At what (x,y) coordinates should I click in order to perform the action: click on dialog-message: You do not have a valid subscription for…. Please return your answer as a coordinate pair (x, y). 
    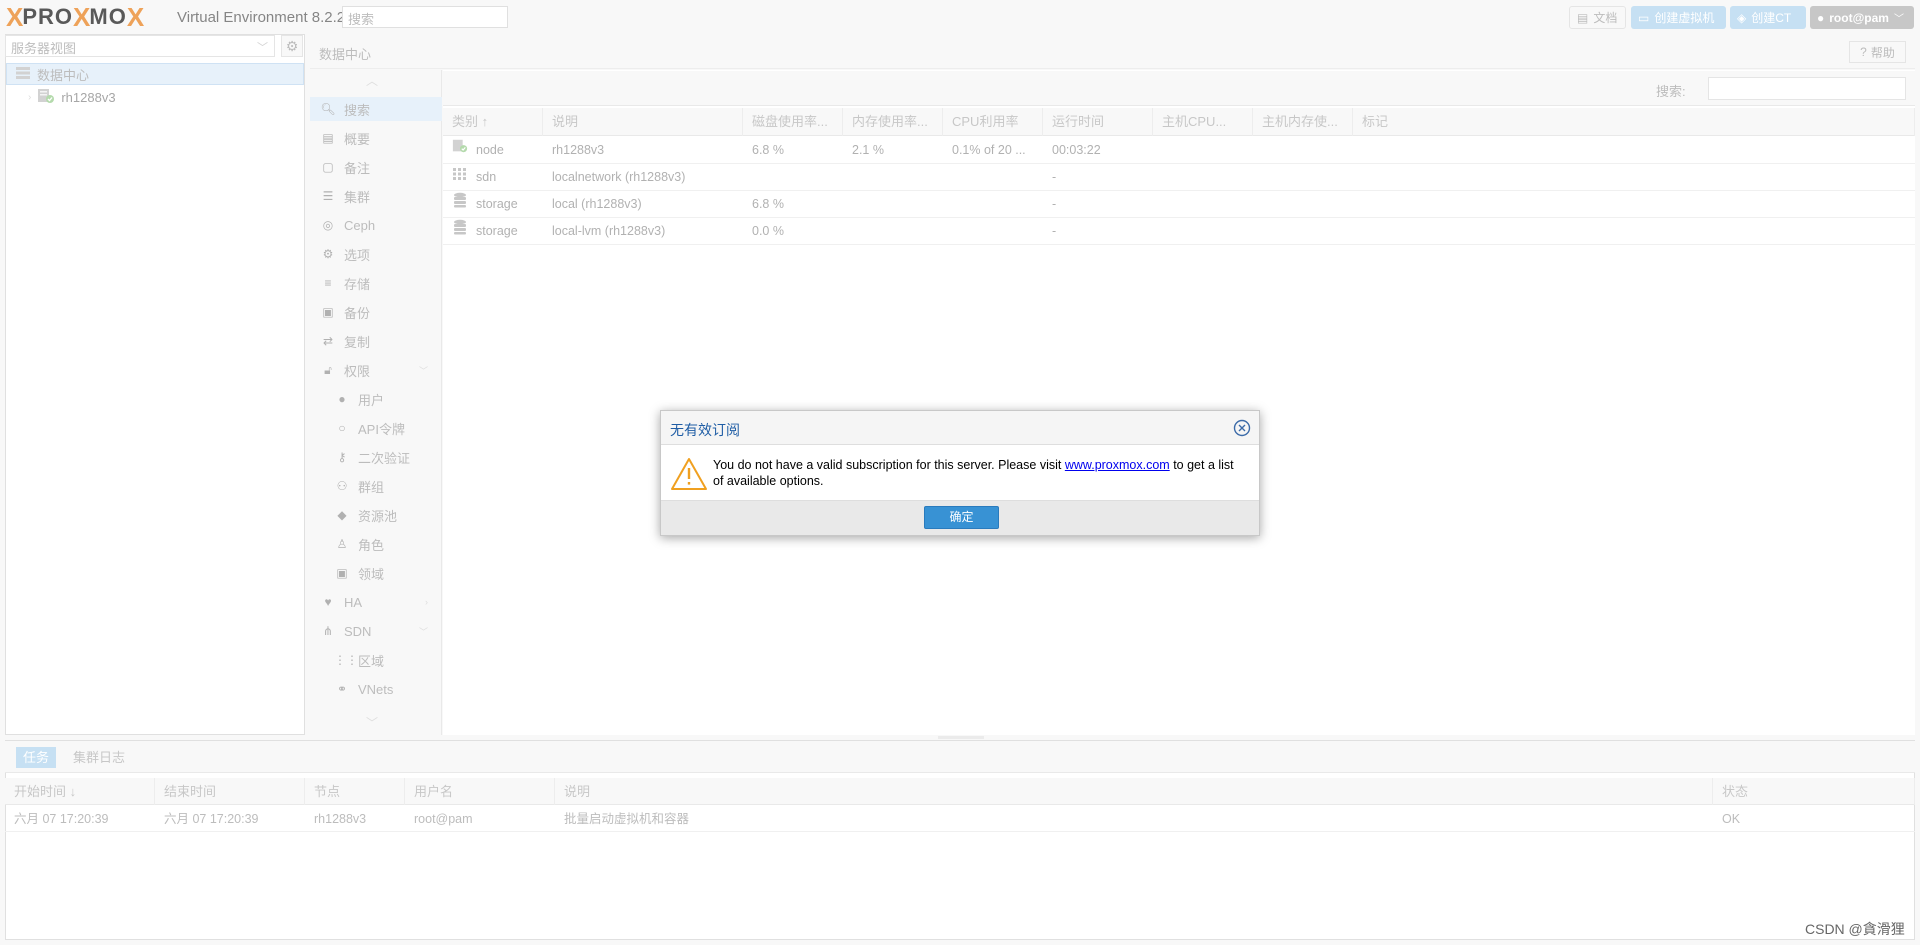
    Looking at the image, I should click on (973, 473).